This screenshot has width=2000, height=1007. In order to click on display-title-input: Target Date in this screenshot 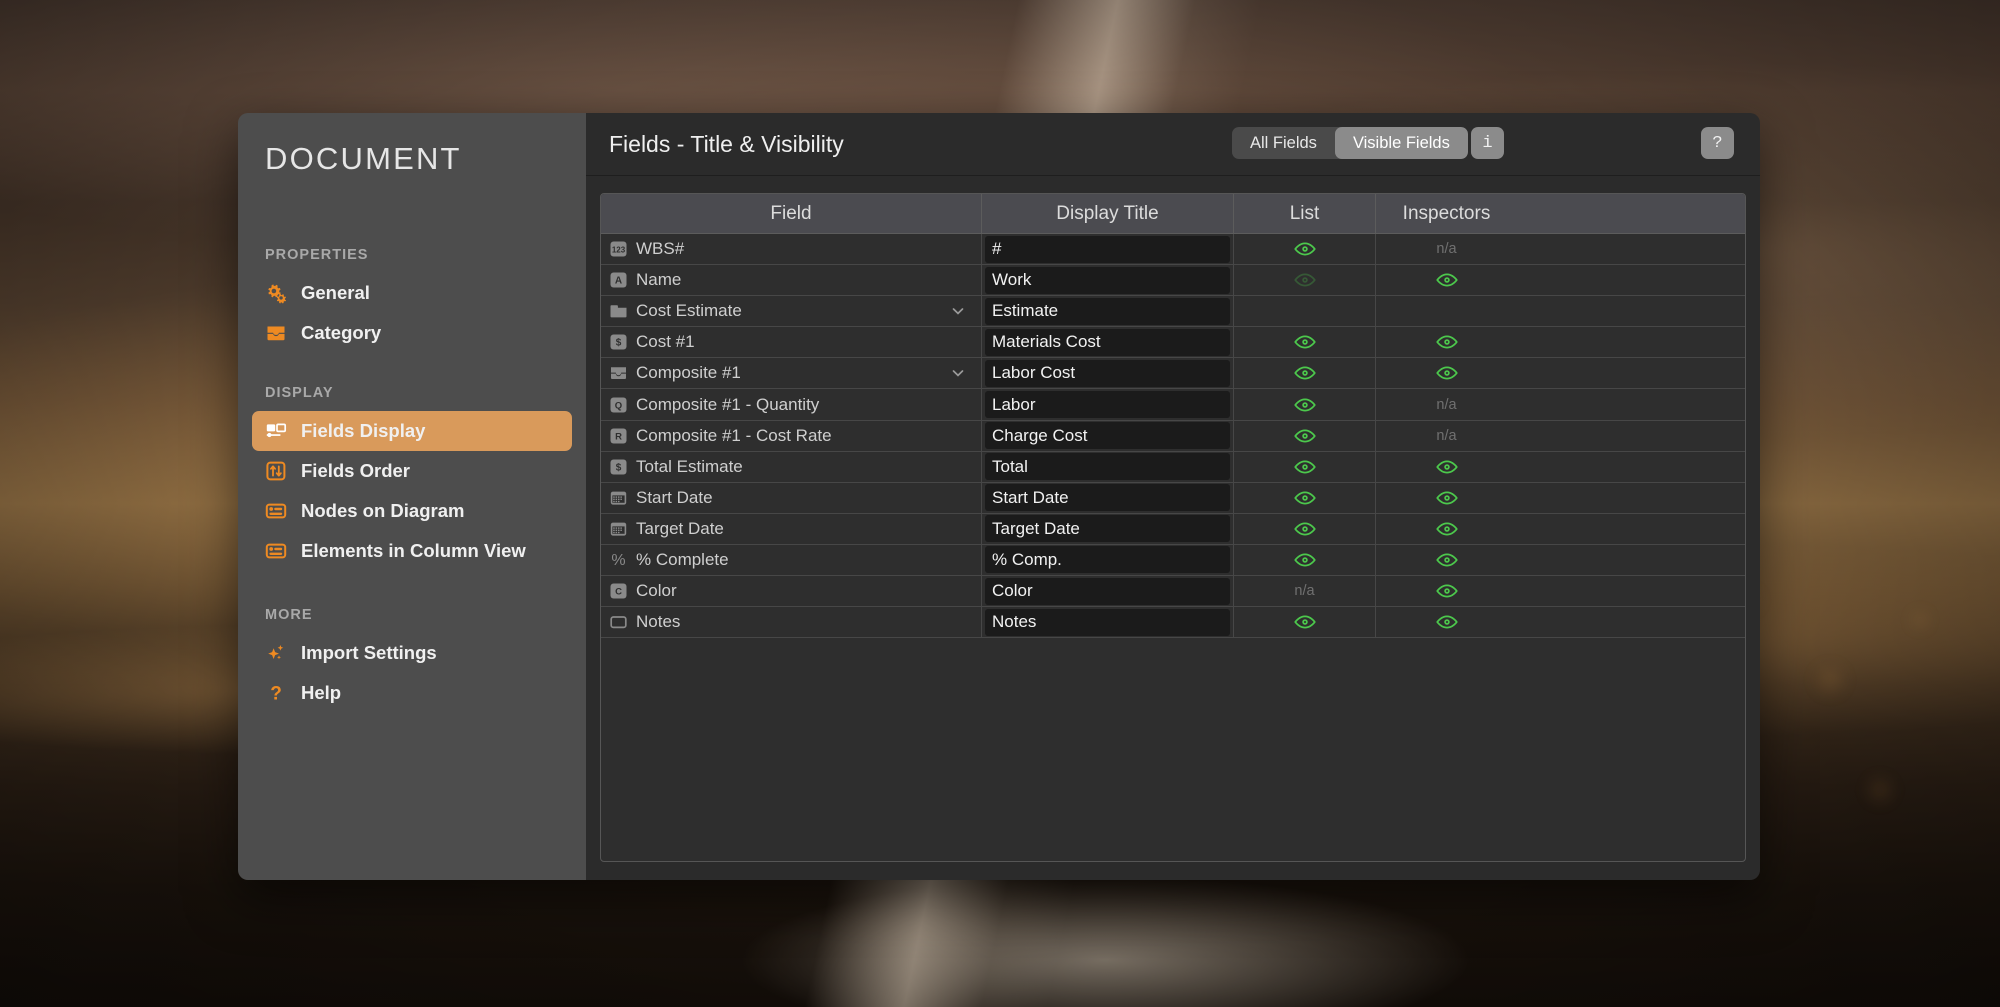, I will do `click(1107, 529)`.